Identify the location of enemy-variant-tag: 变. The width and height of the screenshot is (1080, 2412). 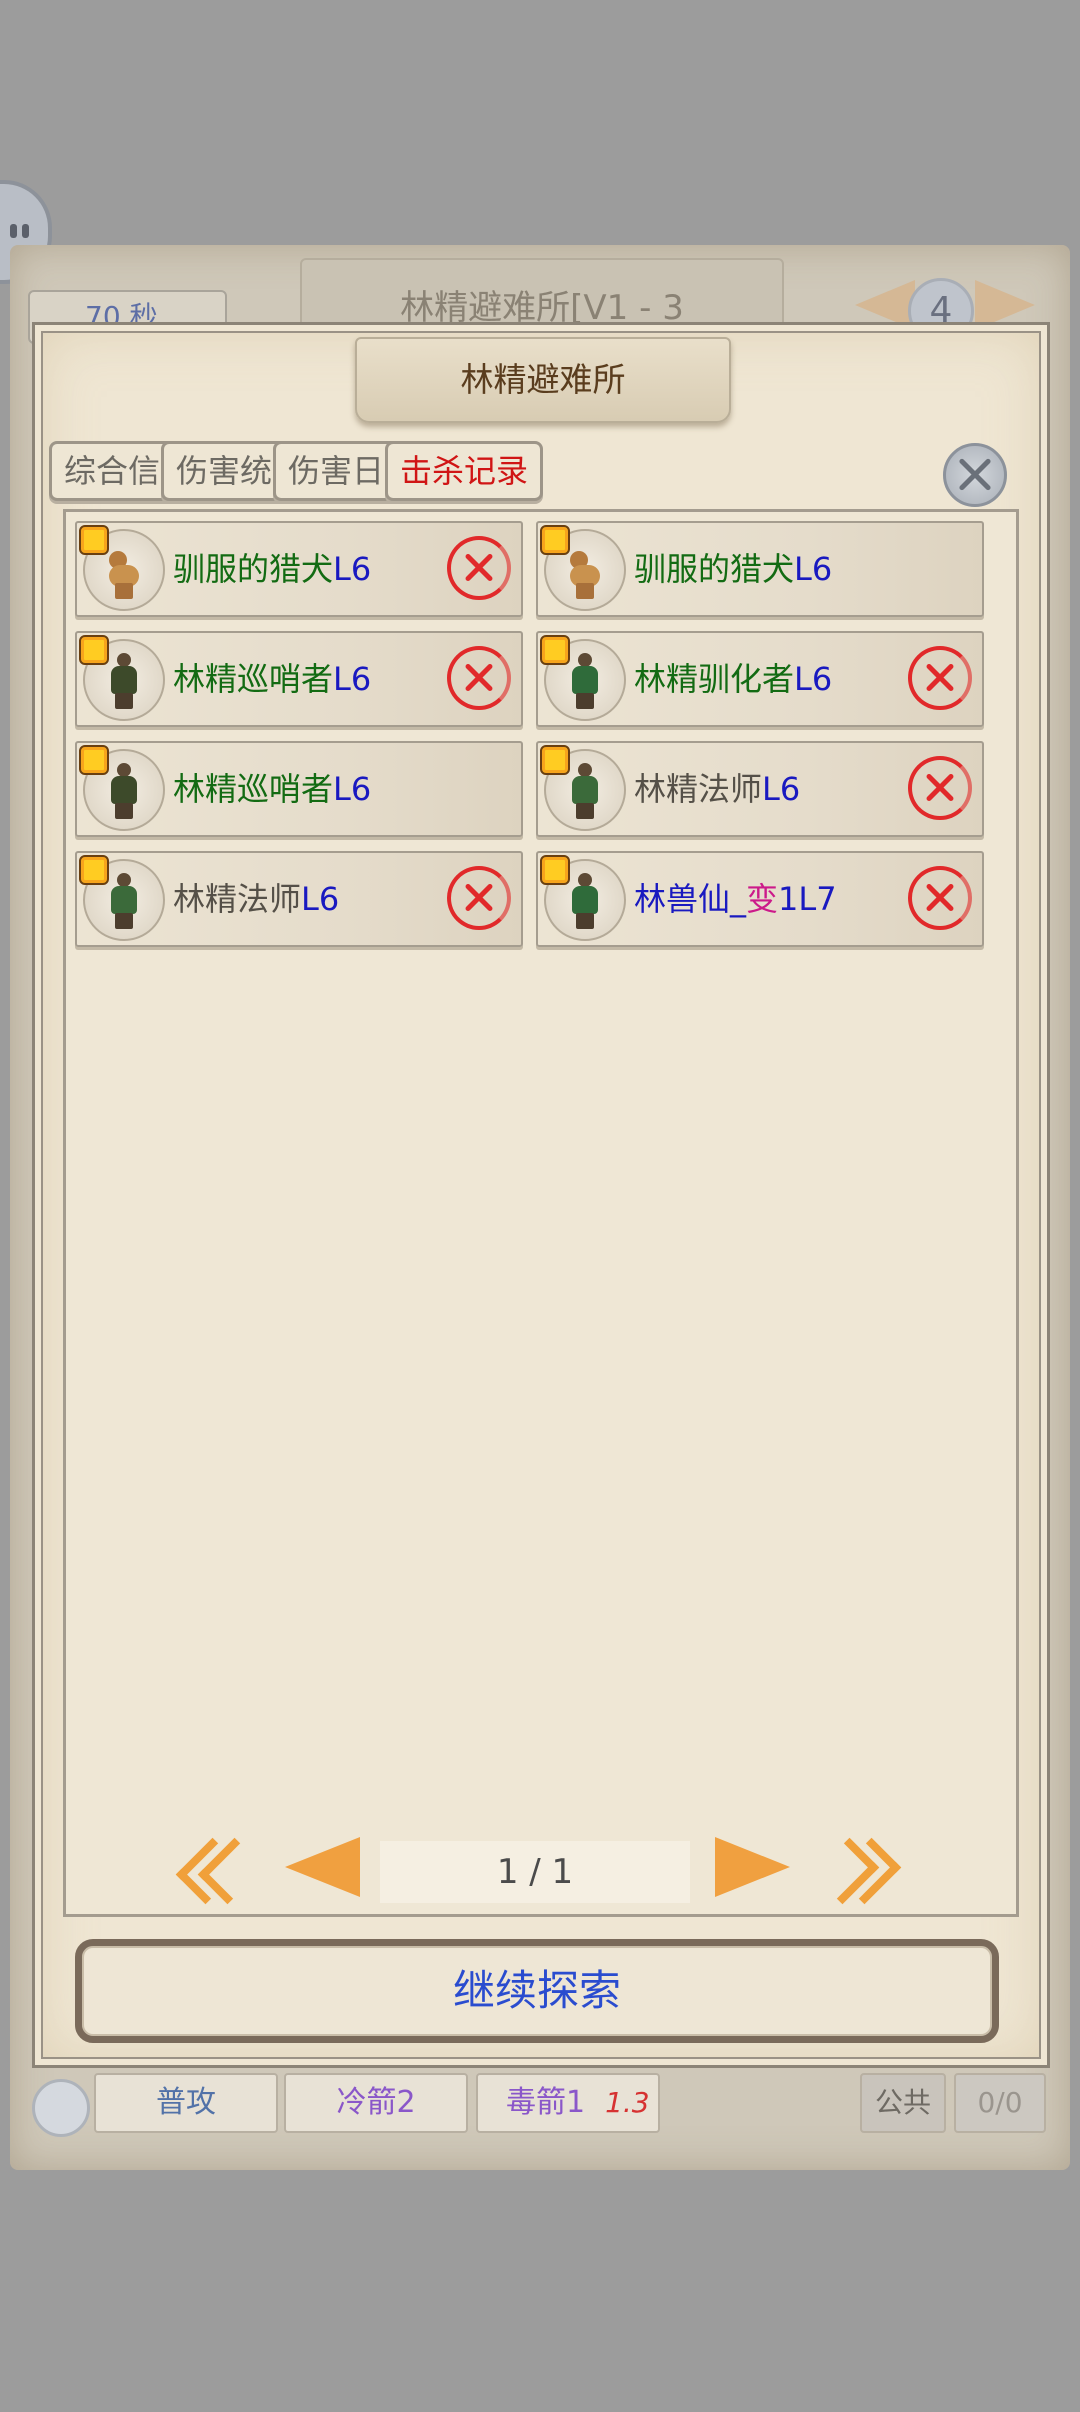
(762, 899).